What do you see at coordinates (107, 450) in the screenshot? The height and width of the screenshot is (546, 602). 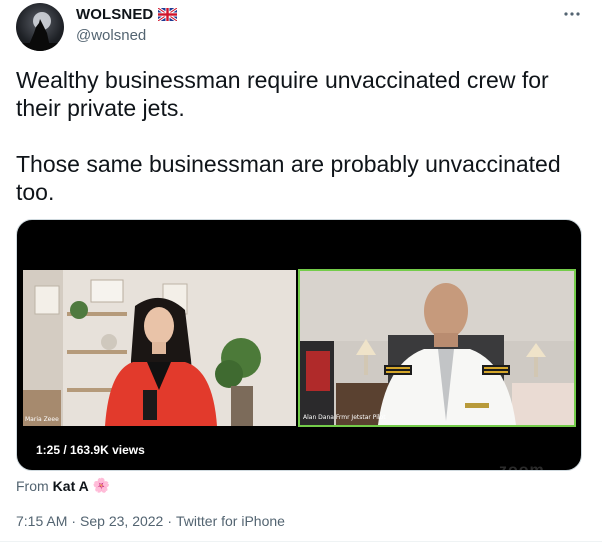 I see `video-views: 163.9K views` at bounding box center [107, 450].